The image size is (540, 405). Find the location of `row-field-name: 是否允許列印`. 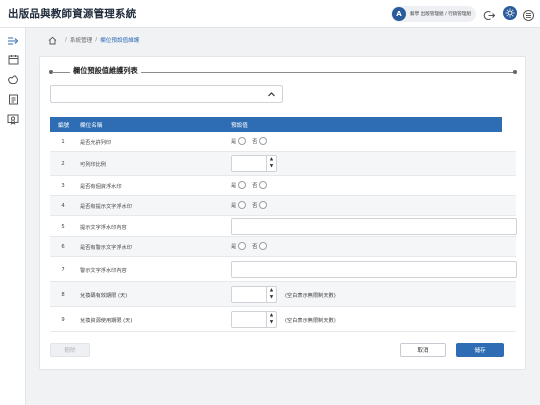

row-field-name: 是否允許列印 is located at coordinates (96, 143).